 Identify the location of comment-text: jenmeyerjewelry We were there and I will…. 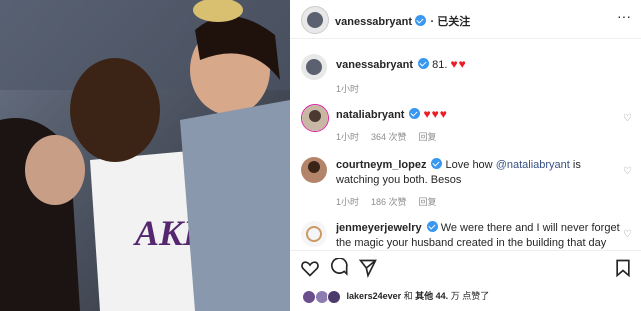
(478, 235).